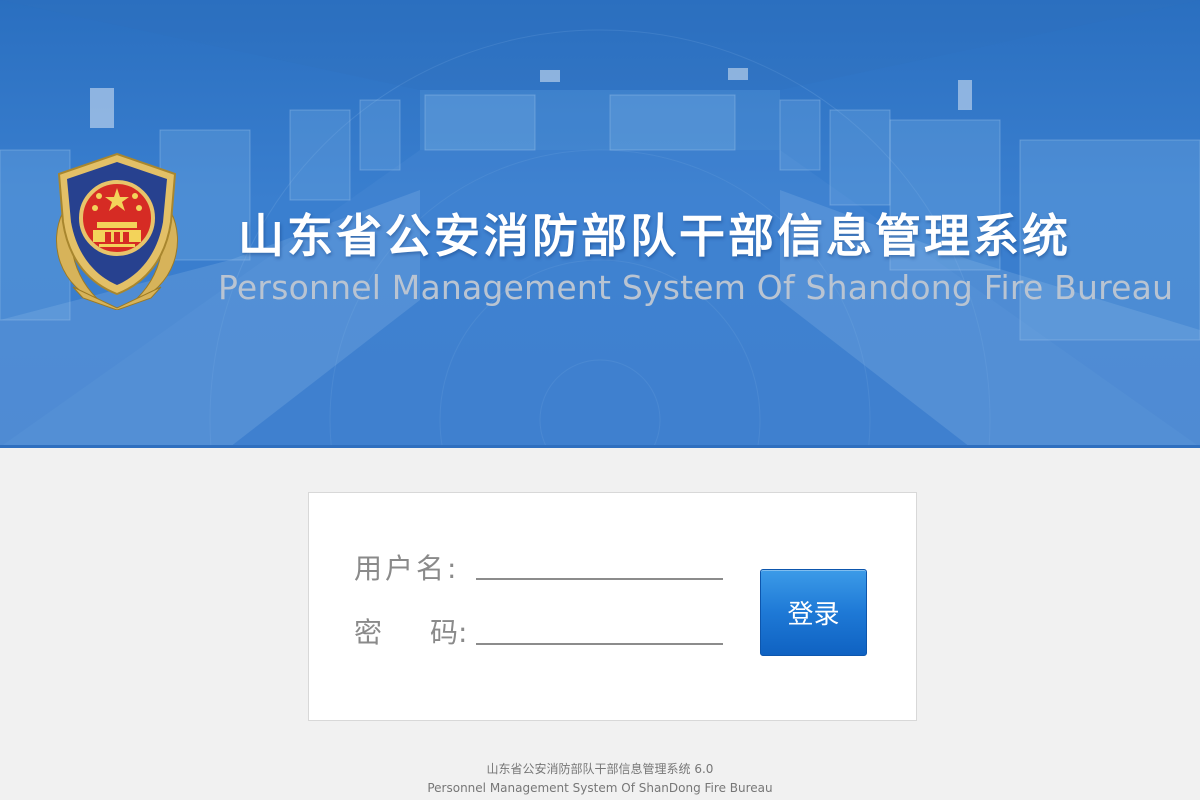  Describe the element at coordinates (368, 632) in the screenshot. I see `password-label-part1: 密` at that location.